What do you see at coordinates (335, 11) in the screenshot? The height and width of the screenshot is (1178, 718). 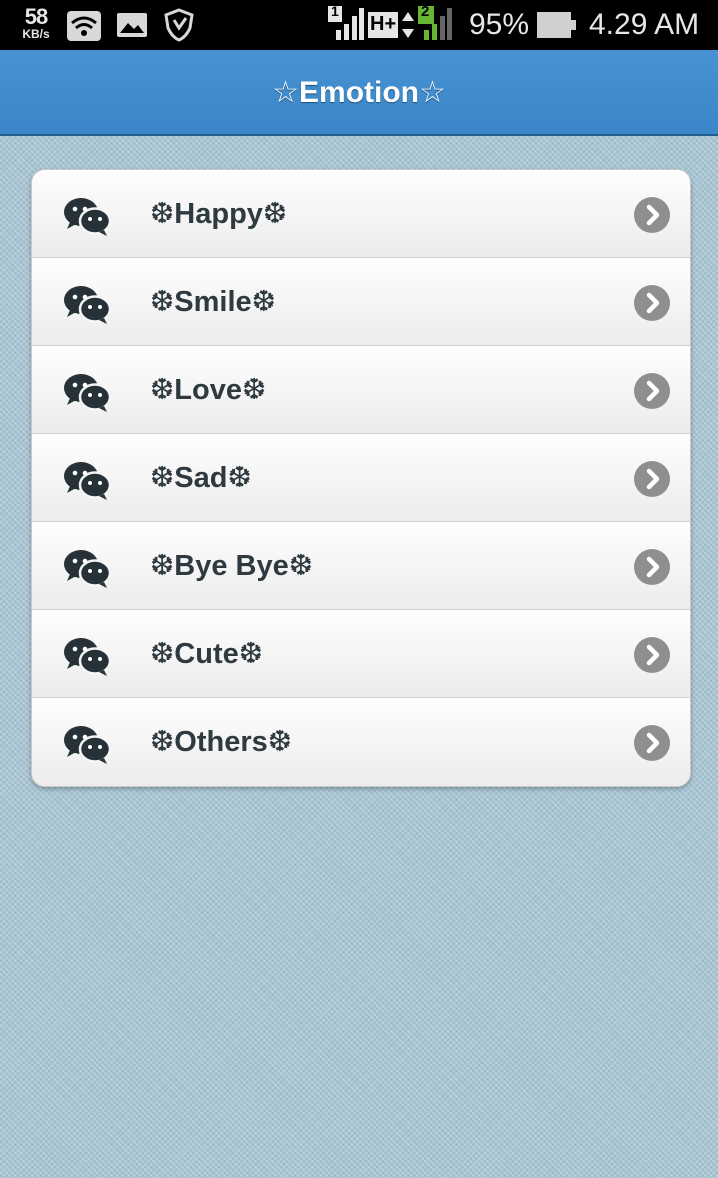 I see `sim1-label: 1` at bounding box center [335, 11].